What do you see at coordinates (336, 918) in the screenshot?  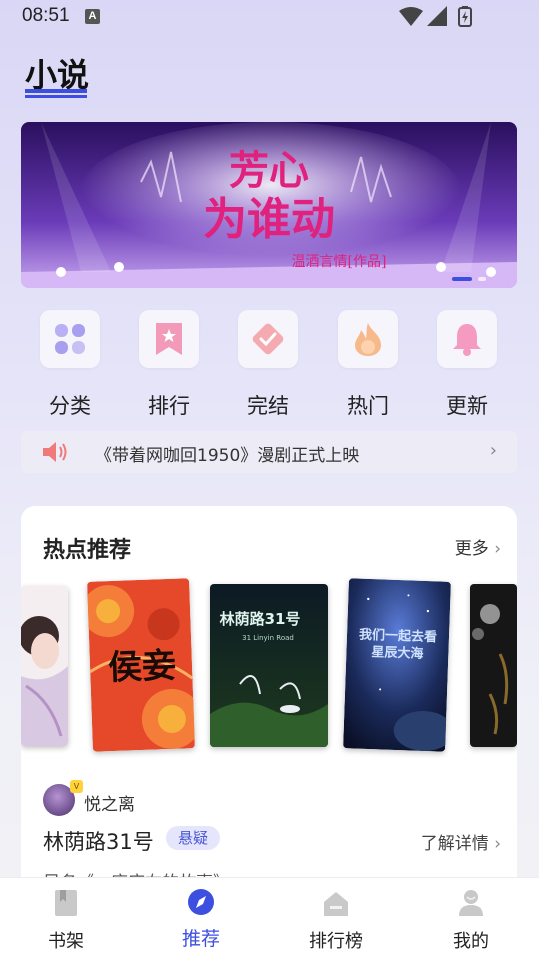 I see `nav-ranking: 排行榜` at bounding box center [336, 918].